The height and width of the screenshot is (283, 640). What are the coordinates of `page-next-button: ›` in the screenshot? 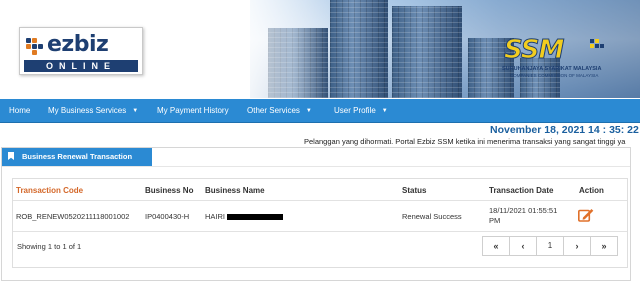 It's located at (577, 246).